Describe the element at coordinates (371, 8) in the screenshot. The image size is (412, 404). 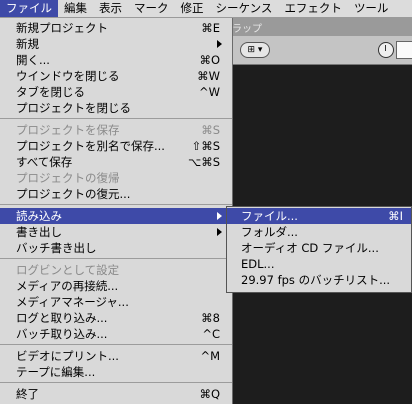
I see `menubar-tools: ツール` at that location.